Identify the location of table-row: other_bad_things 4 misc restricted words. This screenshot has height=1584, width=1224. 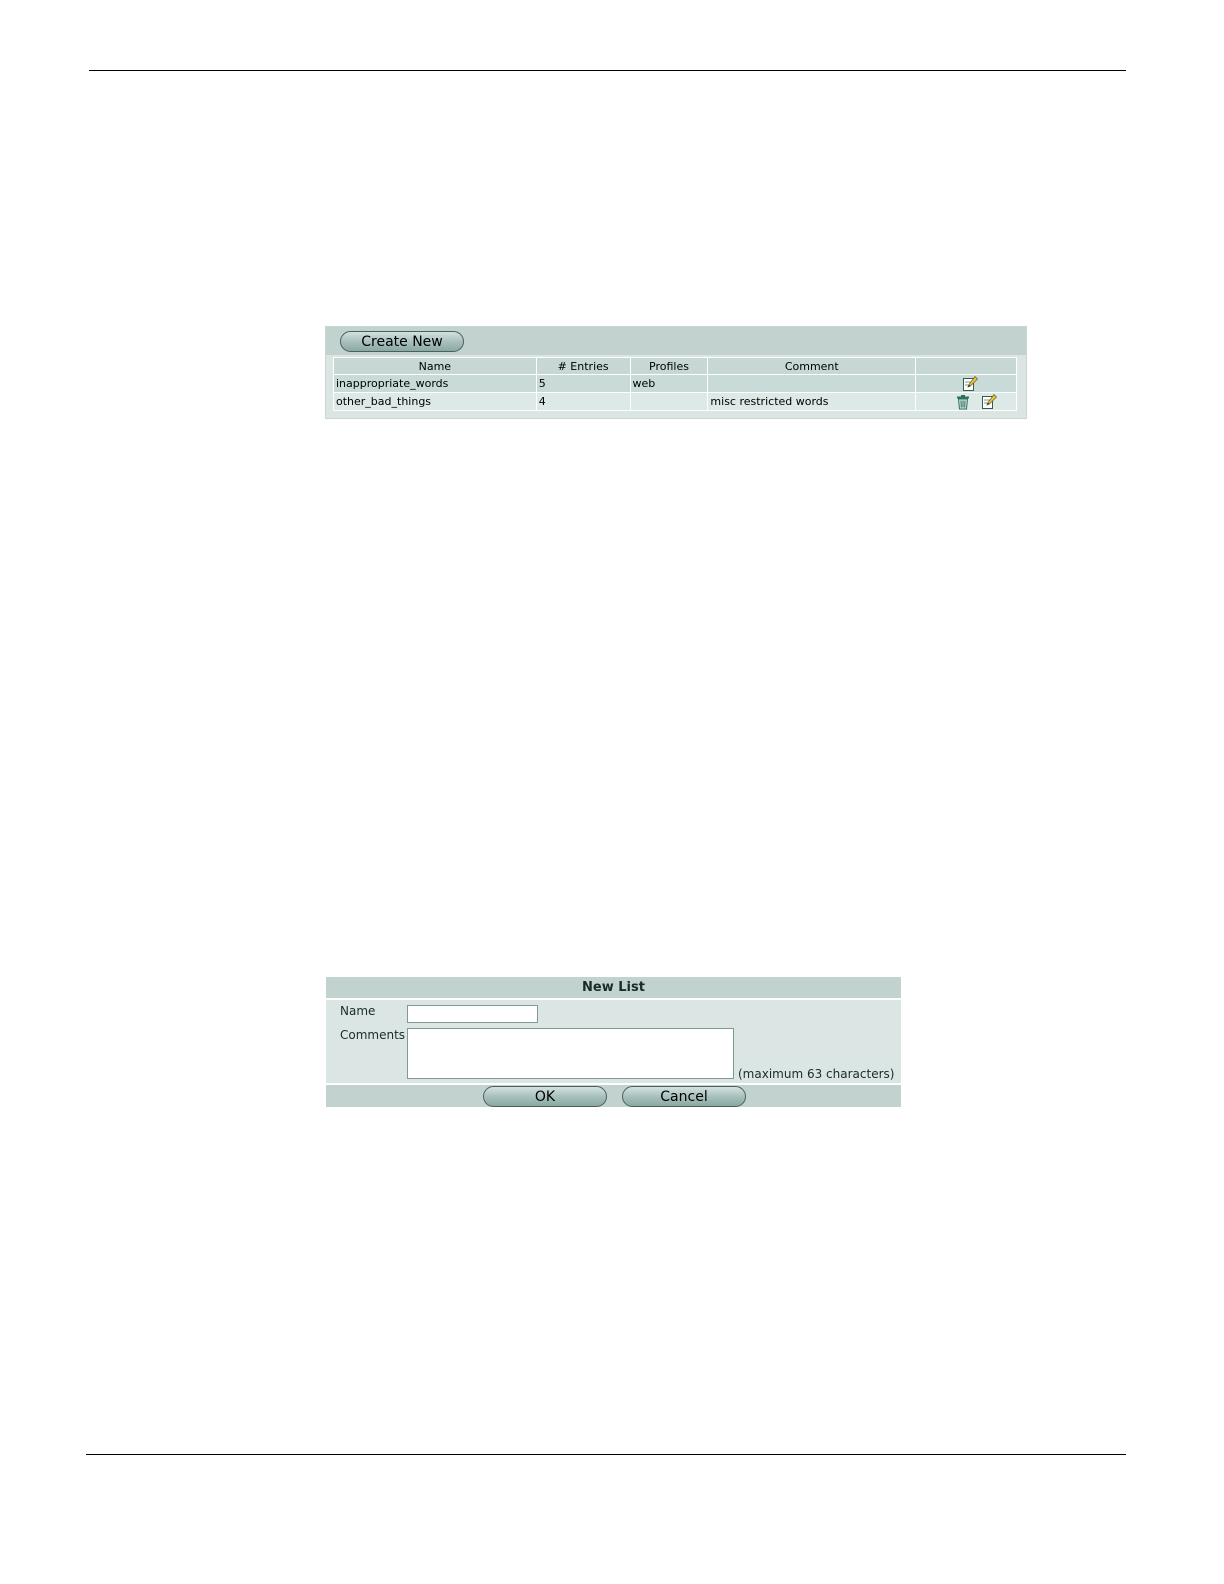
(675, 401).